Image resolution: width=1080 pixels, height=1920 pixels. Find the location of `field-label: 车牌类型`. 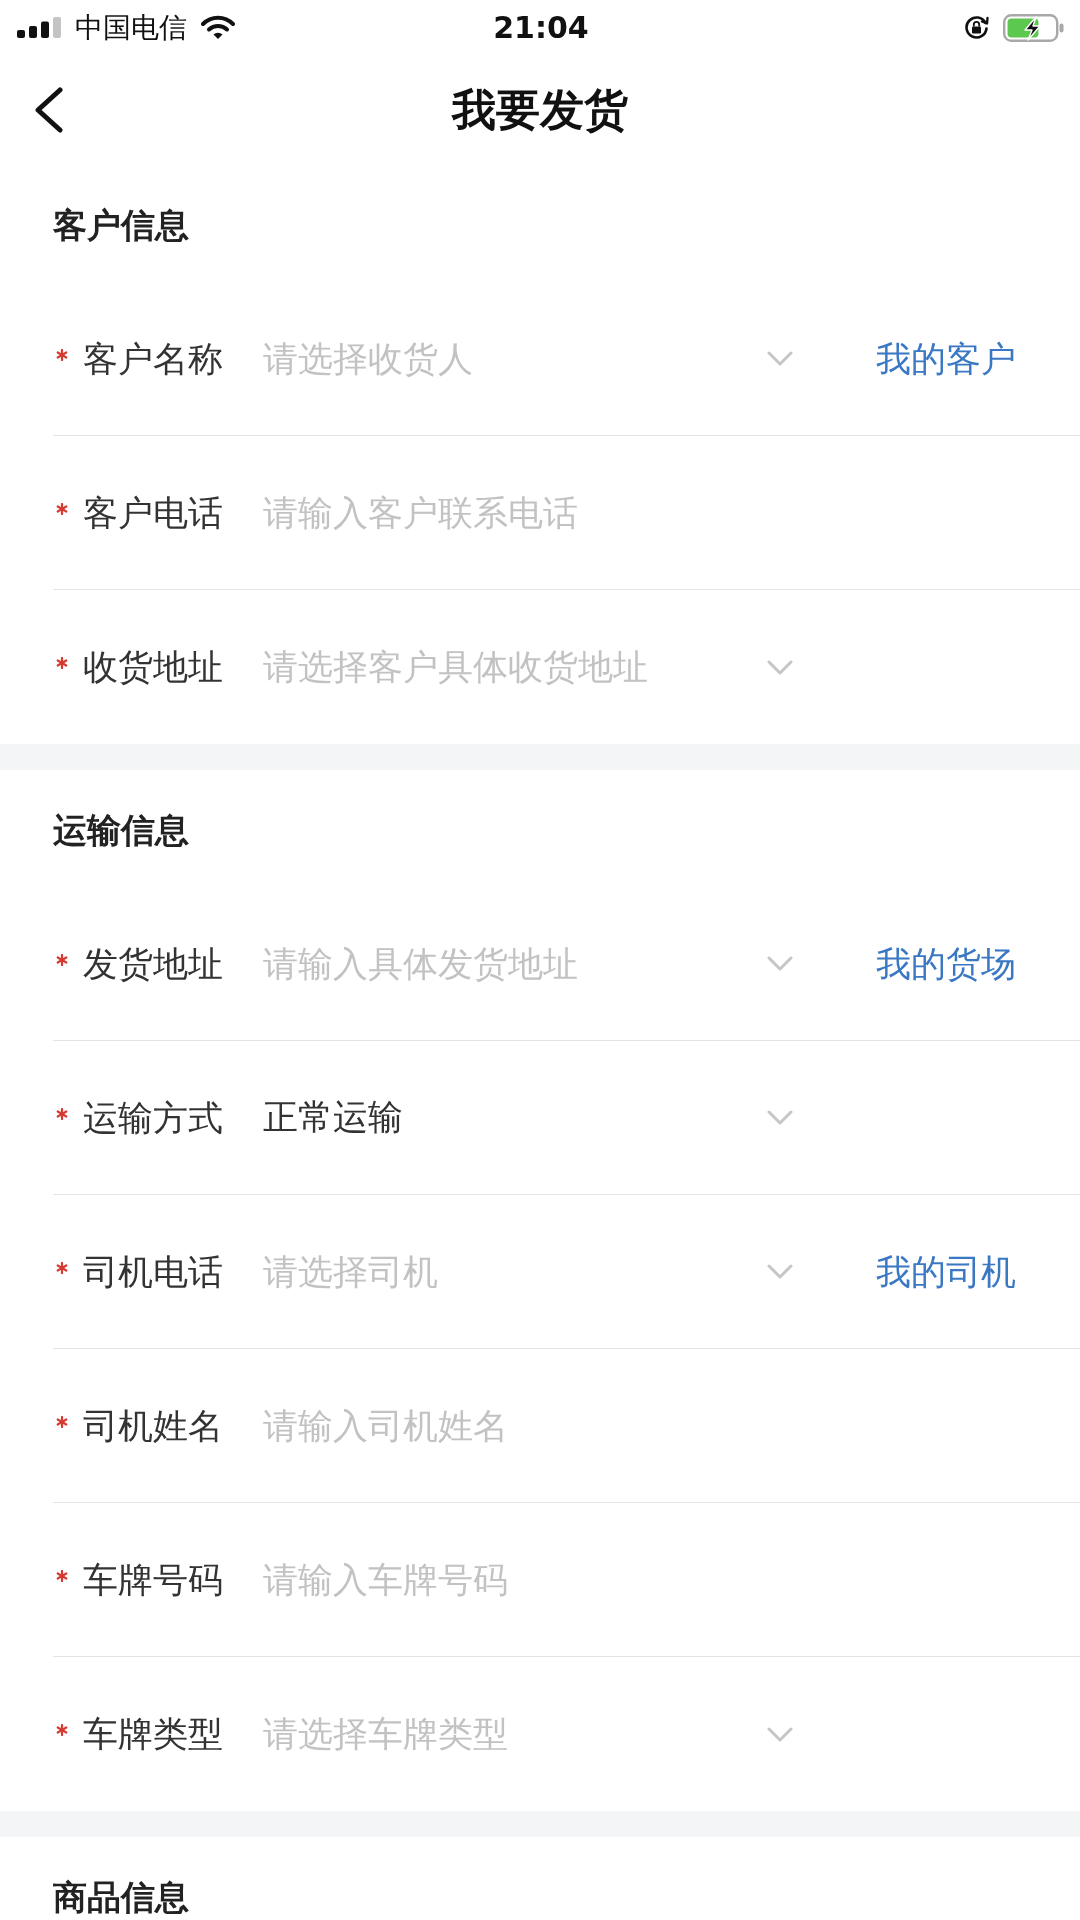

field-label: 车牌类型 is located at coordinates (153, 1734).